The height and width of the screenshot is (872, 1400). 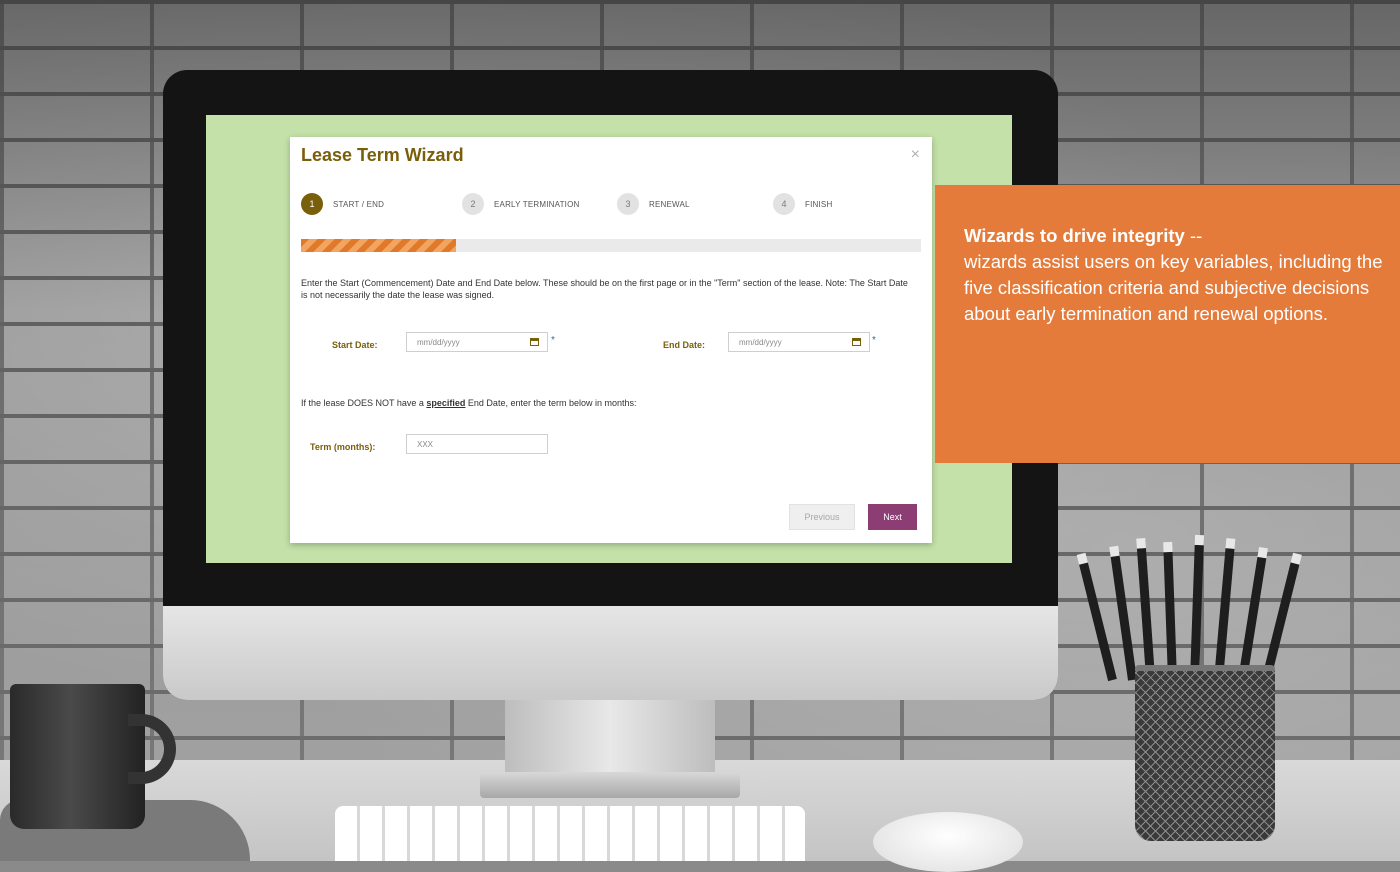 What do you see at coordinates (610, 785) in the screenshot?
I see `monitor-stand-base` at bounding box center [610, 785].